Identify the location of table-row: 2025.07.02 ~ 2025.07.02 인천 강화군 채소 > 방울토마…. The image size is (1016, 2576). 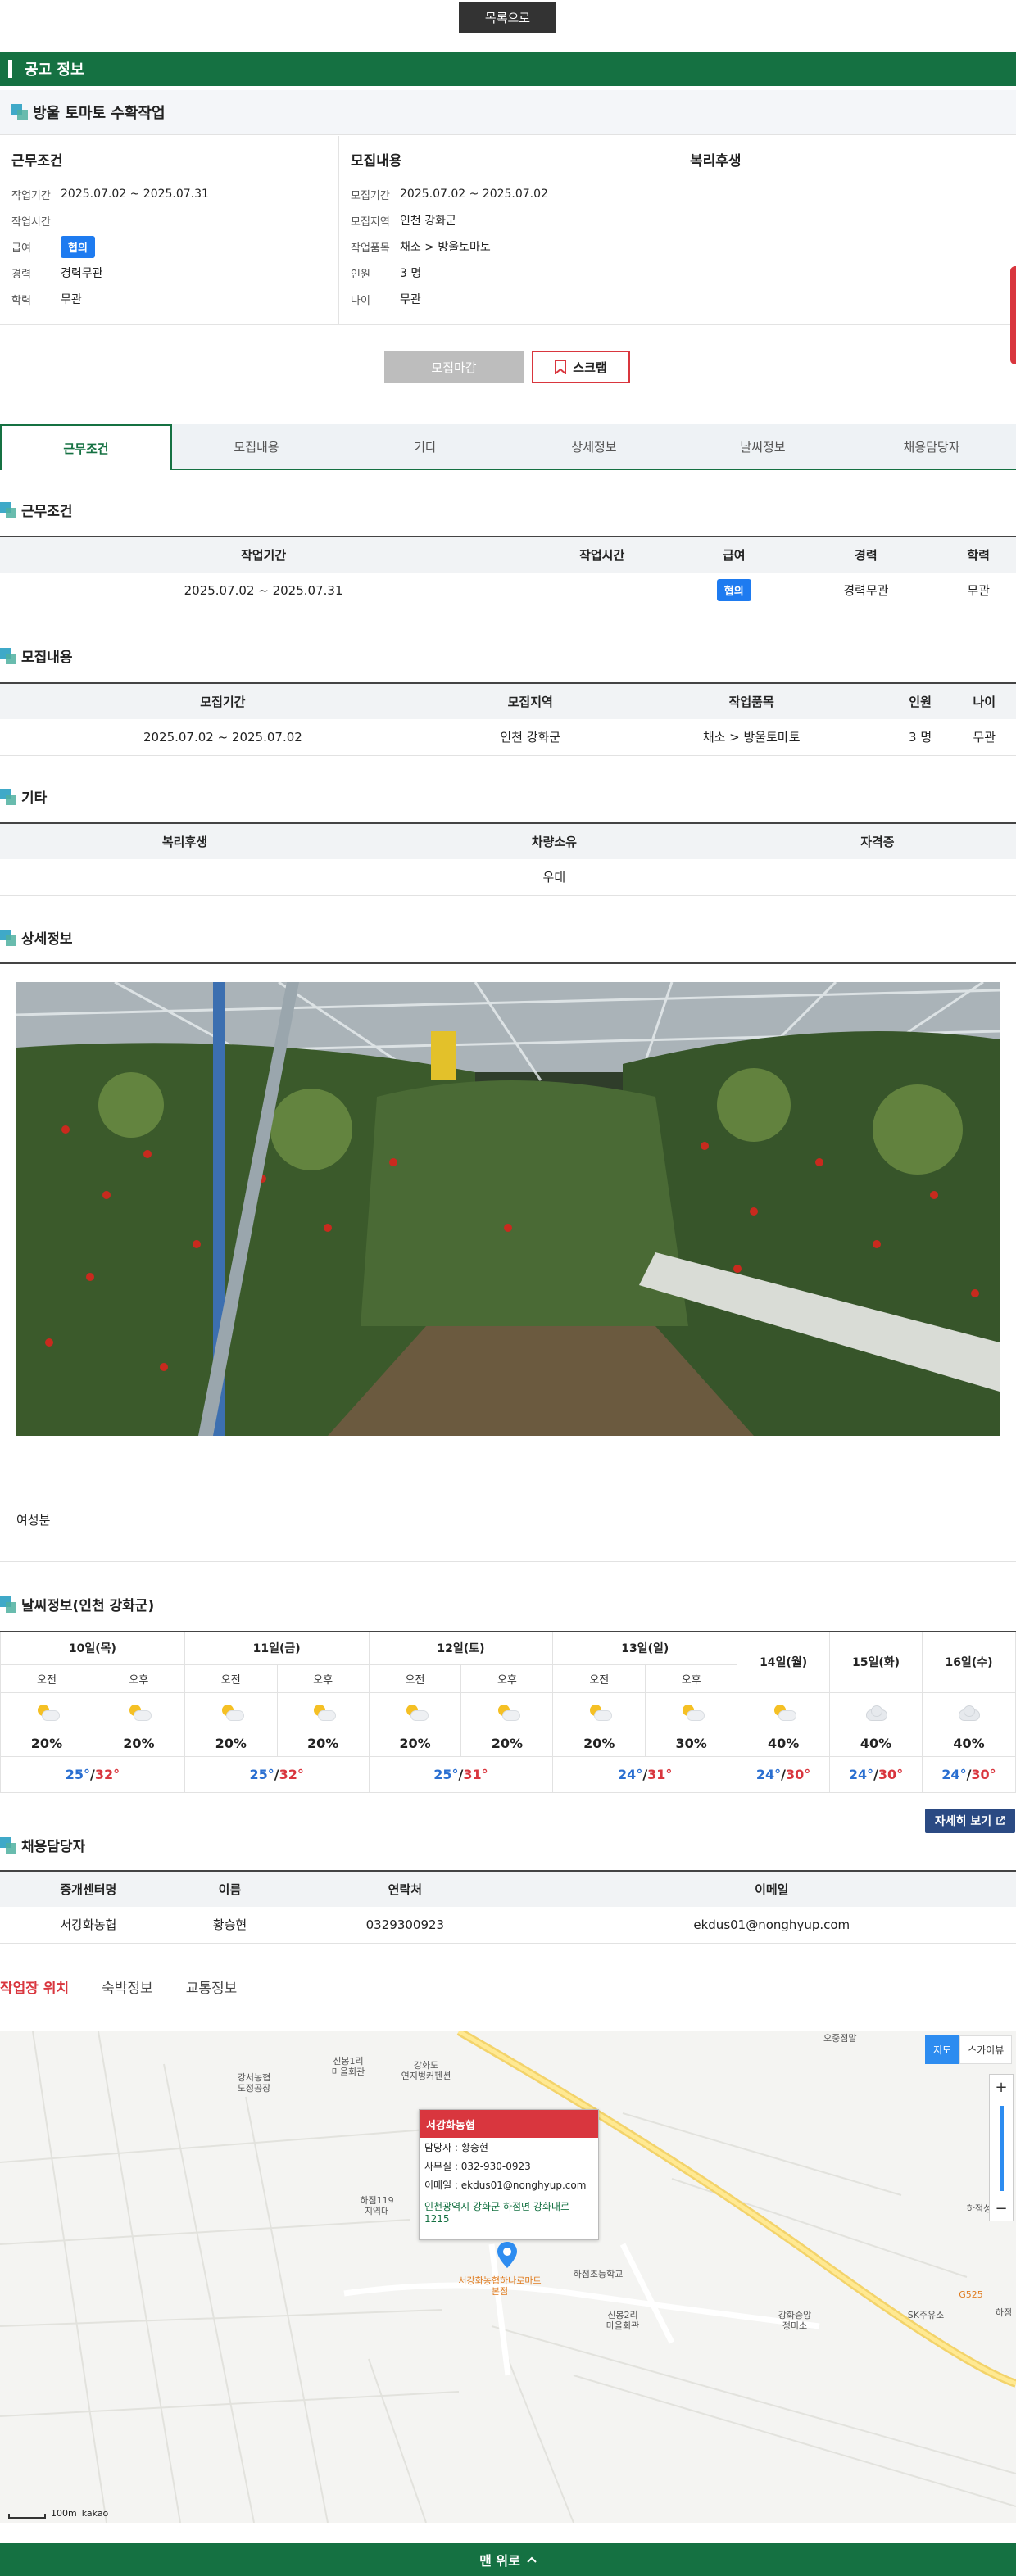
(508, 737).